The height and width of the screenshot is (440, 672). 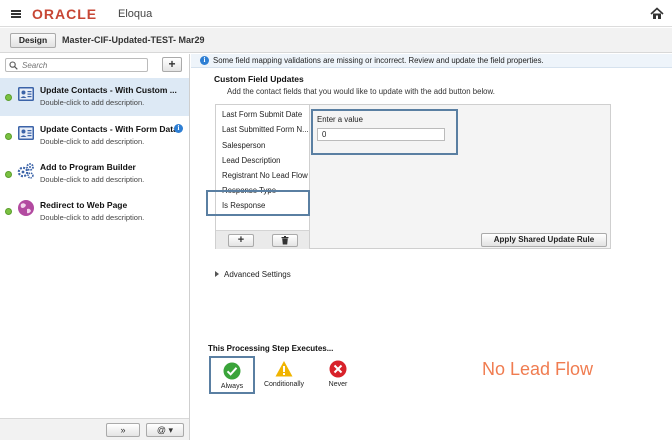 I want to click on add-field-button: +, so click(x=241, y=240).